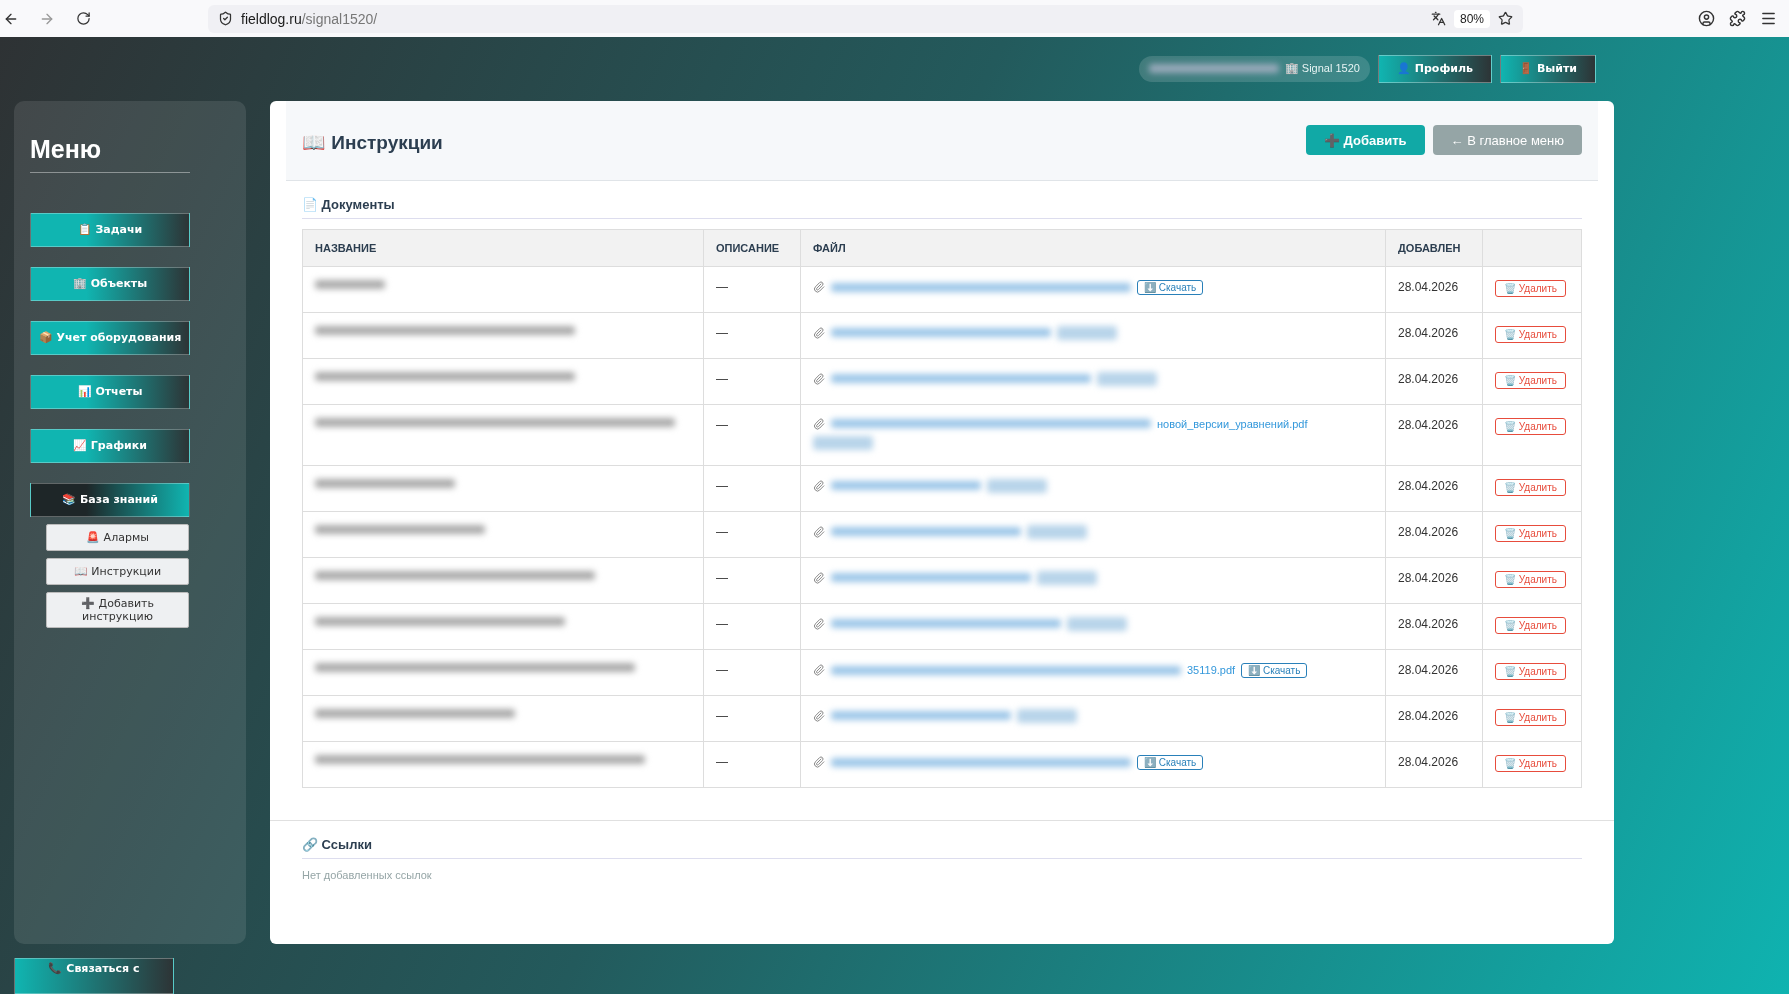 The width and height of the screenshot is (1789, 994). Describe the element at coordinates (1706, 18) in the screenshot. I see `account-icon` at that location.